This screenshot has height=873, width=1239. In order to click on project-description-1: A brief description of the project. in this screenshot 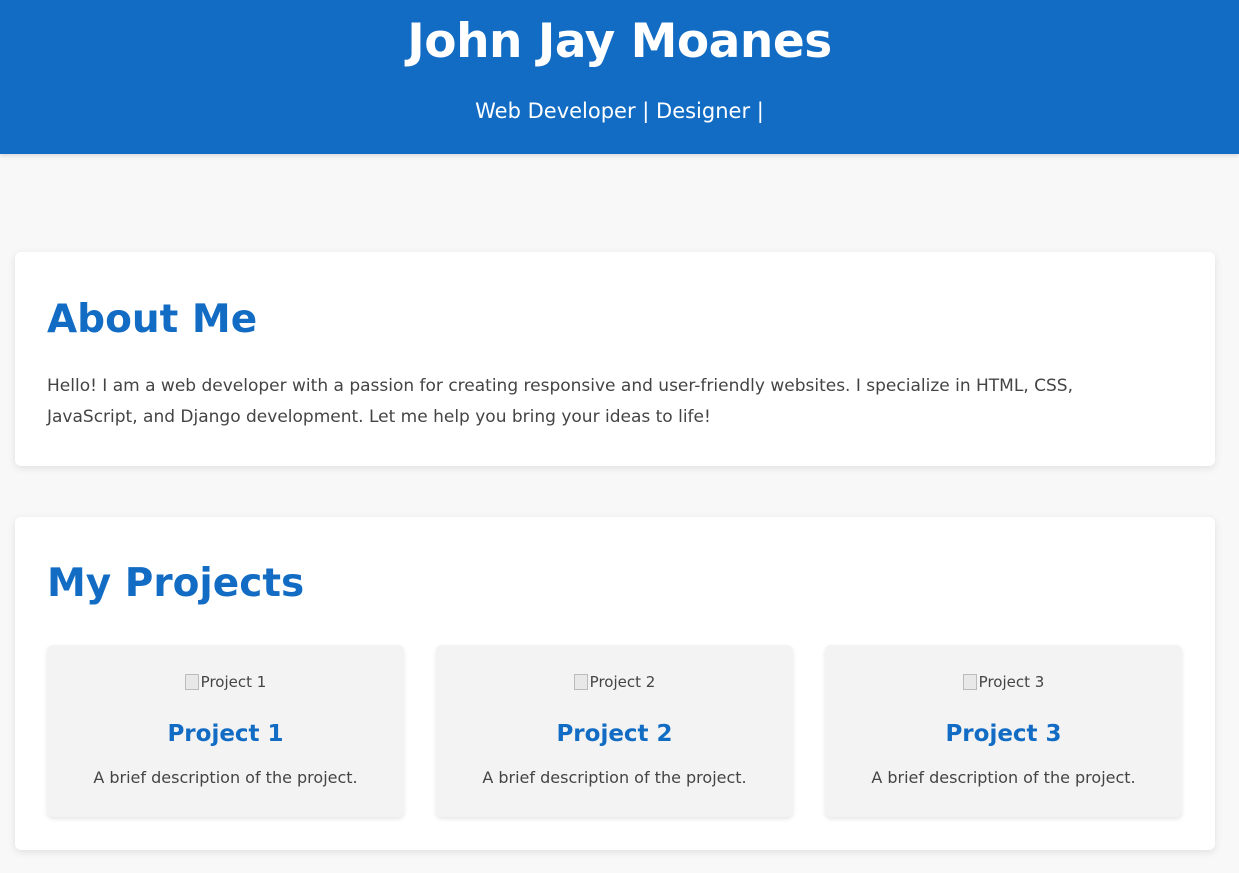, I will do `click(225, 777)`.